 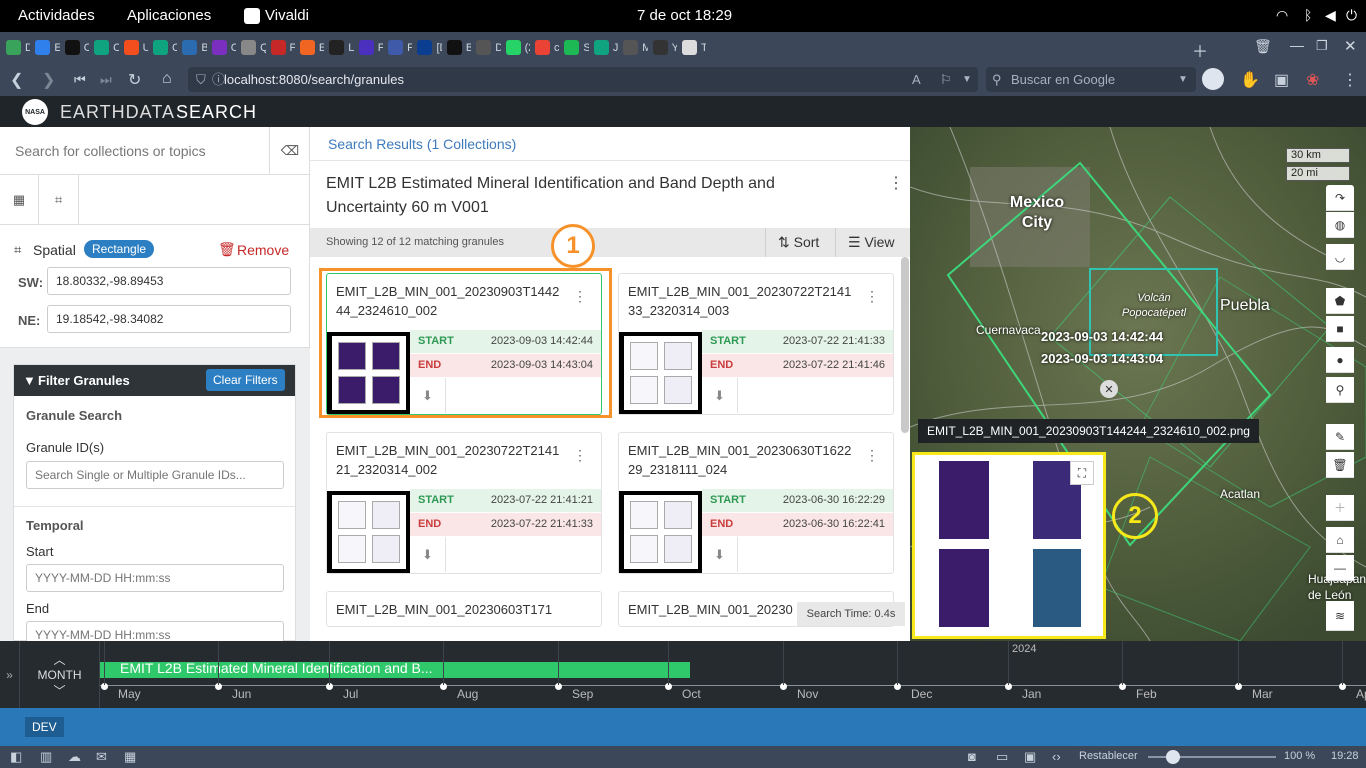 I want to click on trash-icon: 🗑, so click(x=1263, y=46).